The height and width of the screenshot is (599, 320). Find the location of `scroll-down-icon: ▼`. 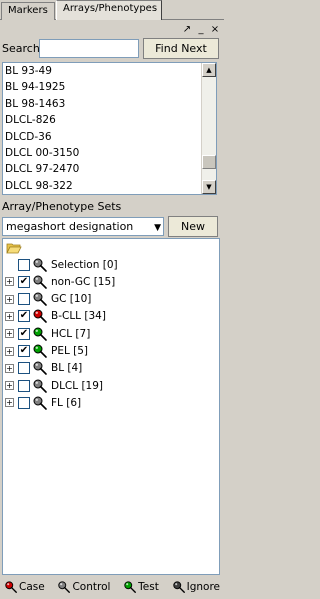

scroll-down-icon: ▼ is located at coordinates (209, 187).